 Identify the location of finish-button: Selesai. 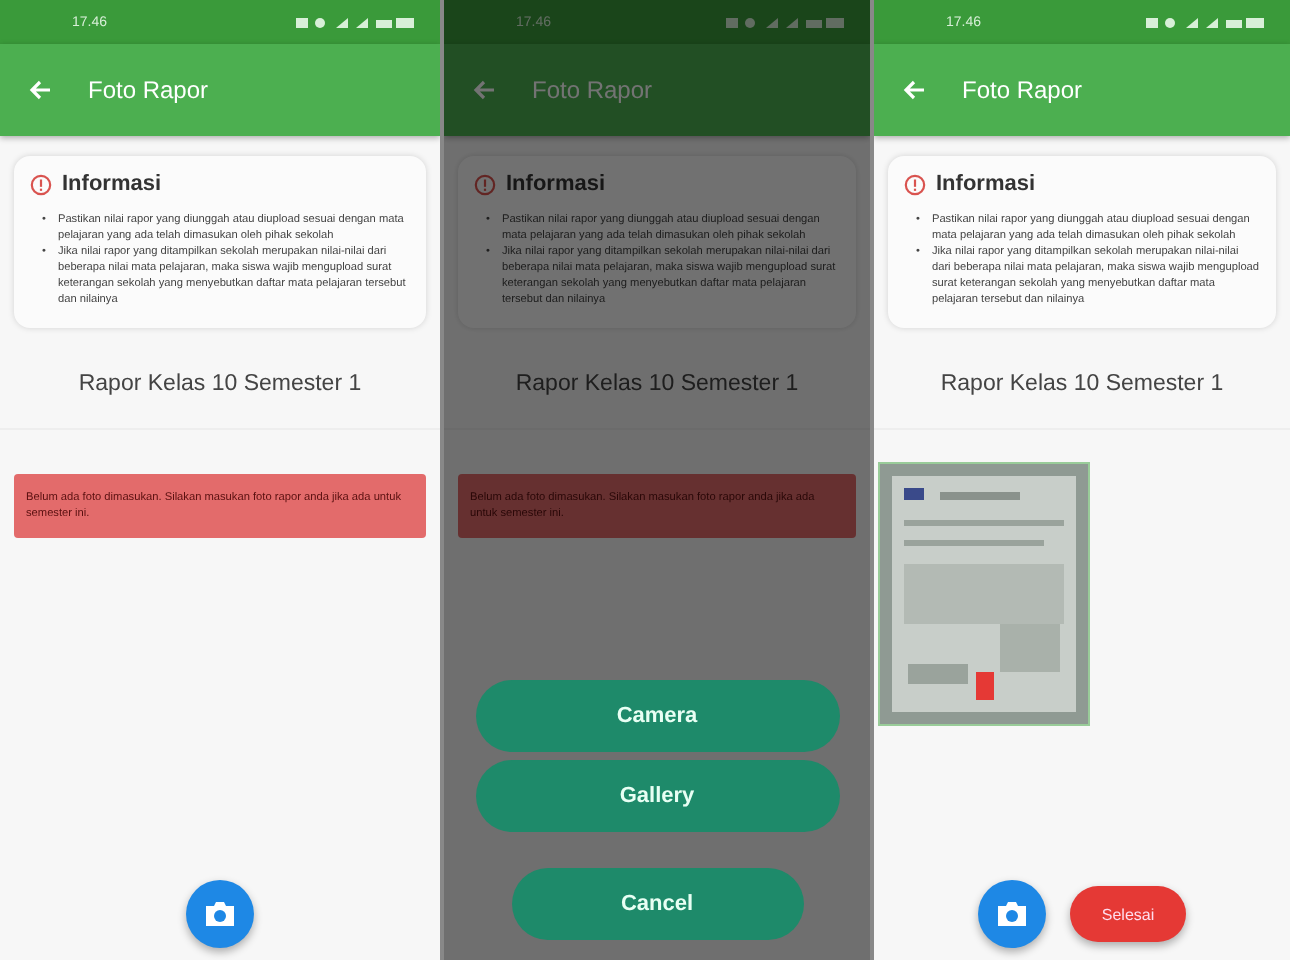
(1128, 914).